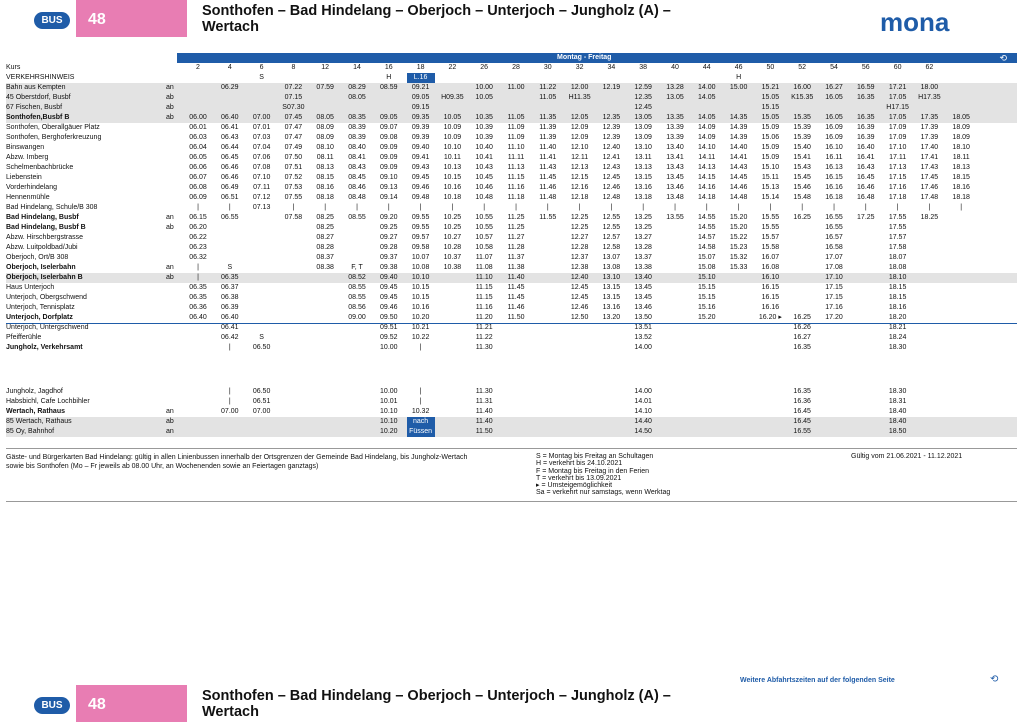 The width and height of the screenshot is (1020, 725). What do you see at coordinates (675, 167) in the screenshot?
I see `time-cell: 13.43` at bounding box center [675, 167].